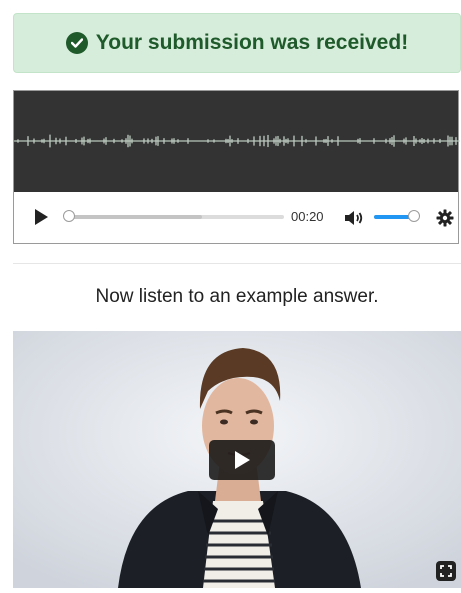 Image resolution: width=461 pixels, height=593 pixels. I want to click on video-play-button, so click(242, 460).